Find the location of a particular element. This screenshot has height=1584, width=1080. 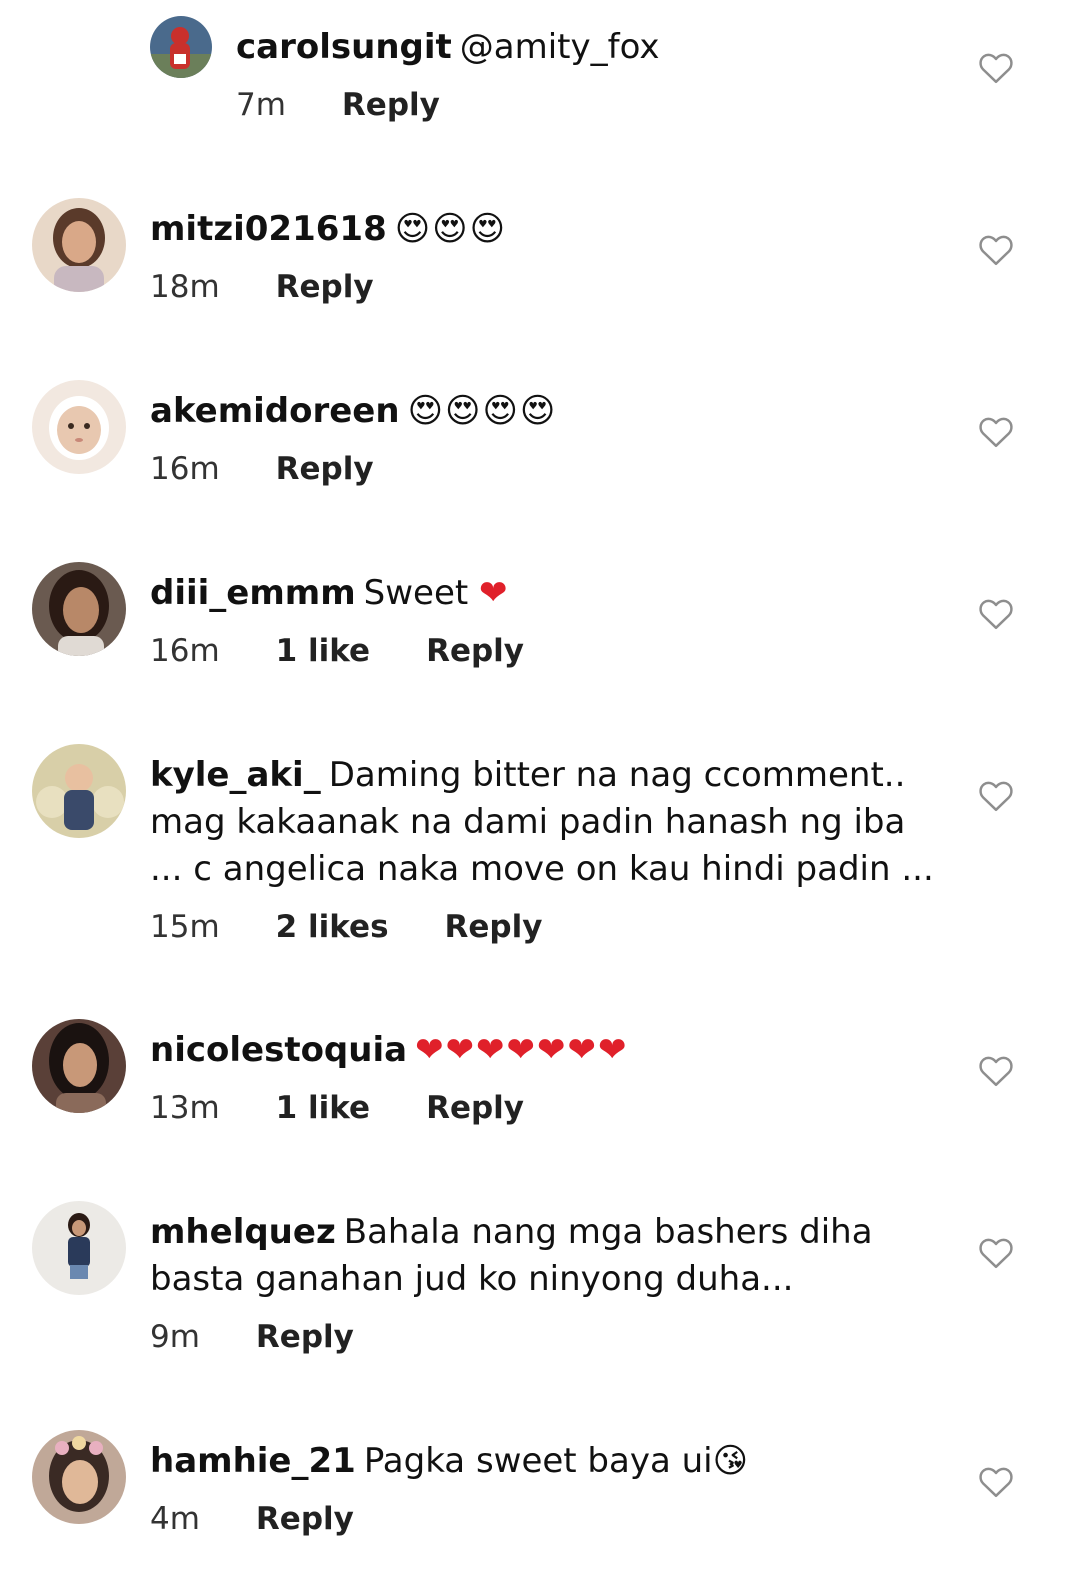

comment-text: hamhie_21 Pagka sweet baya ui😘 is located at coordinates (545, 1461).